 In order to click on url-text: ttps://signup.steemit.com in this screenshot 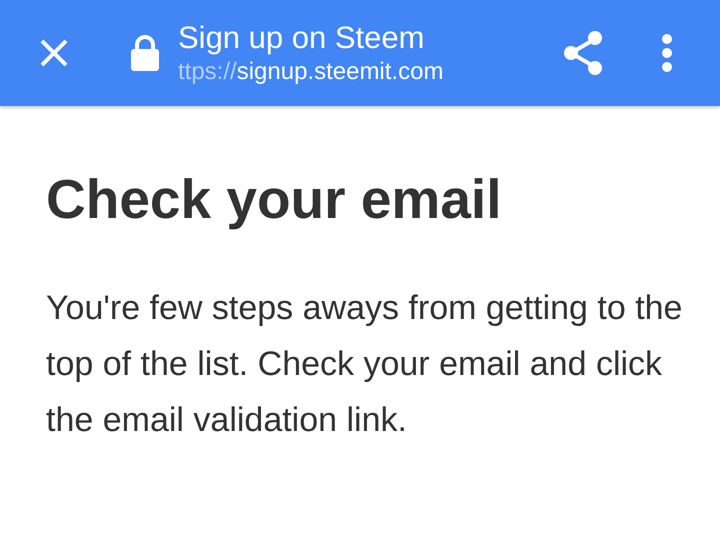, I will do `click(311, 72)`.